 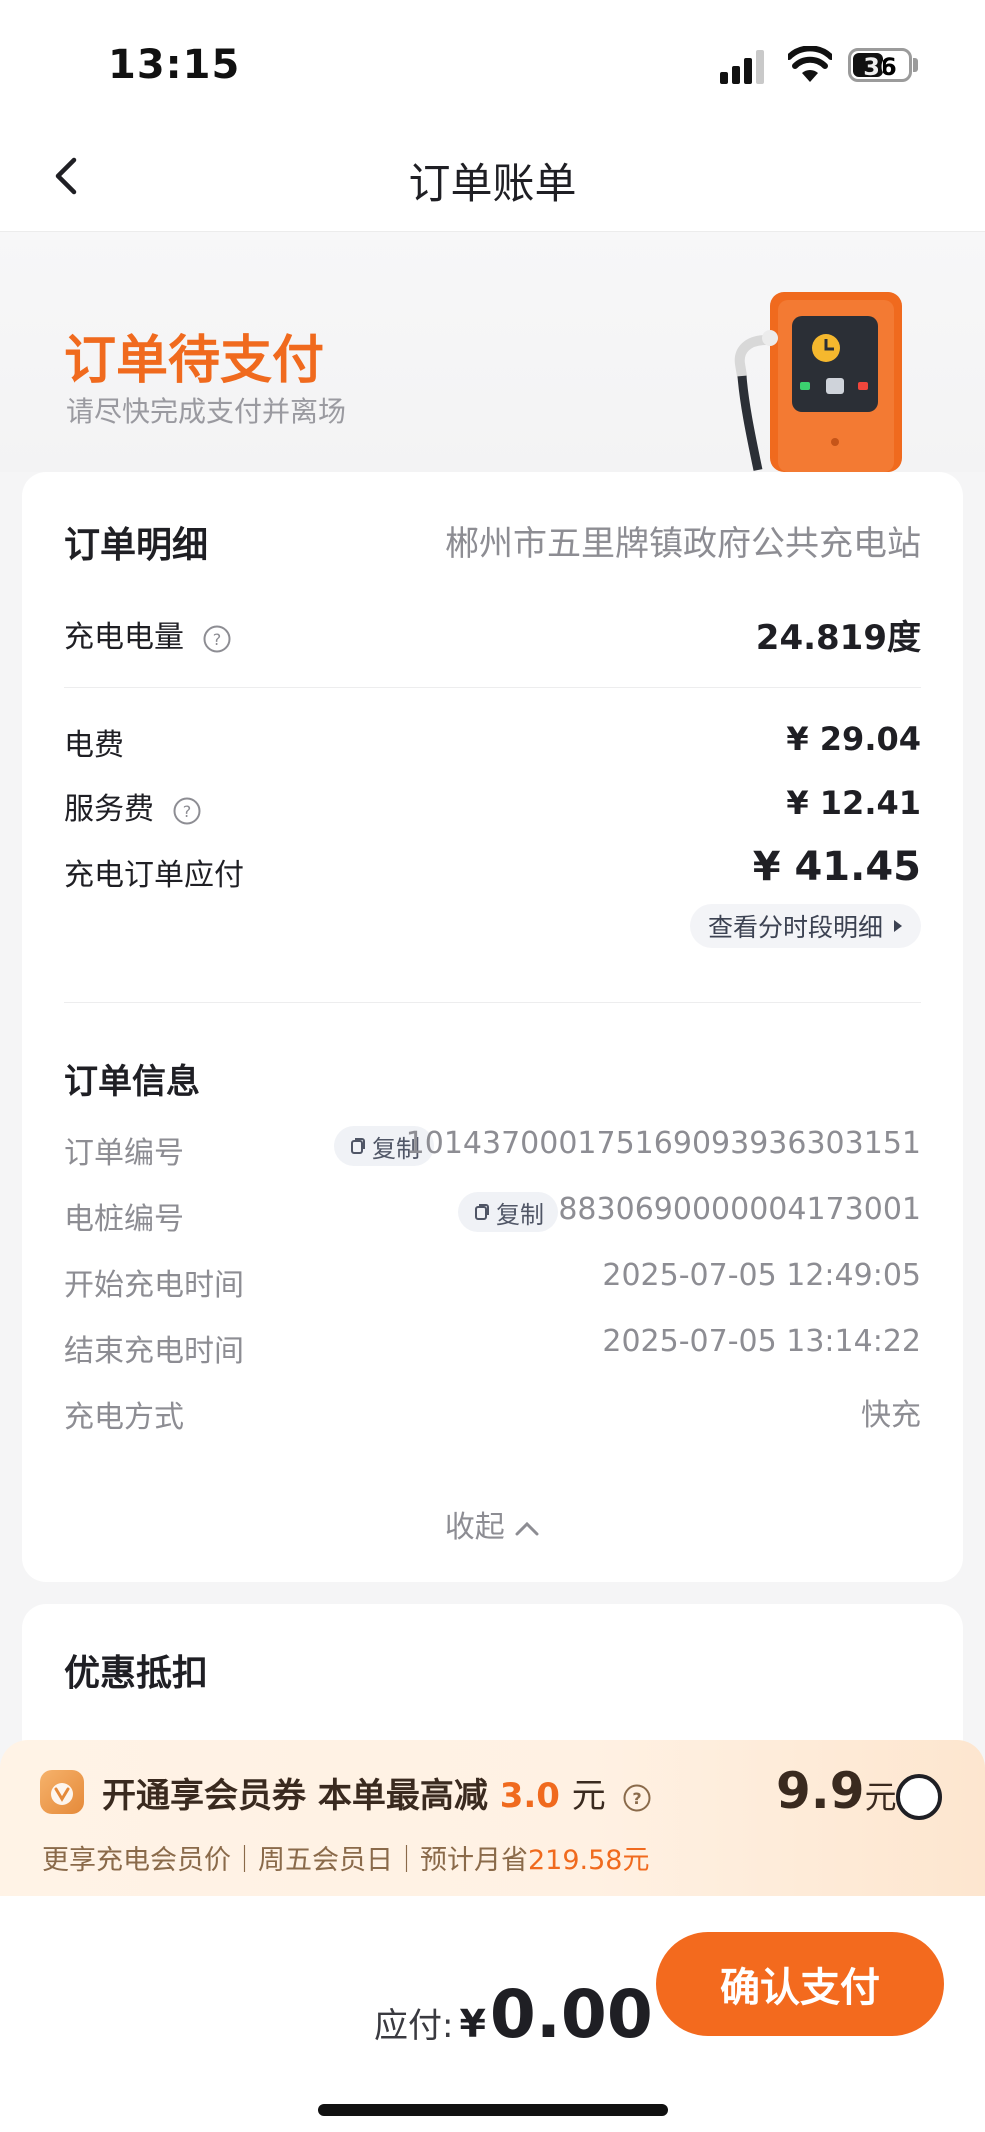 I want to click on charger-illustration, so click(x=818, y=382).